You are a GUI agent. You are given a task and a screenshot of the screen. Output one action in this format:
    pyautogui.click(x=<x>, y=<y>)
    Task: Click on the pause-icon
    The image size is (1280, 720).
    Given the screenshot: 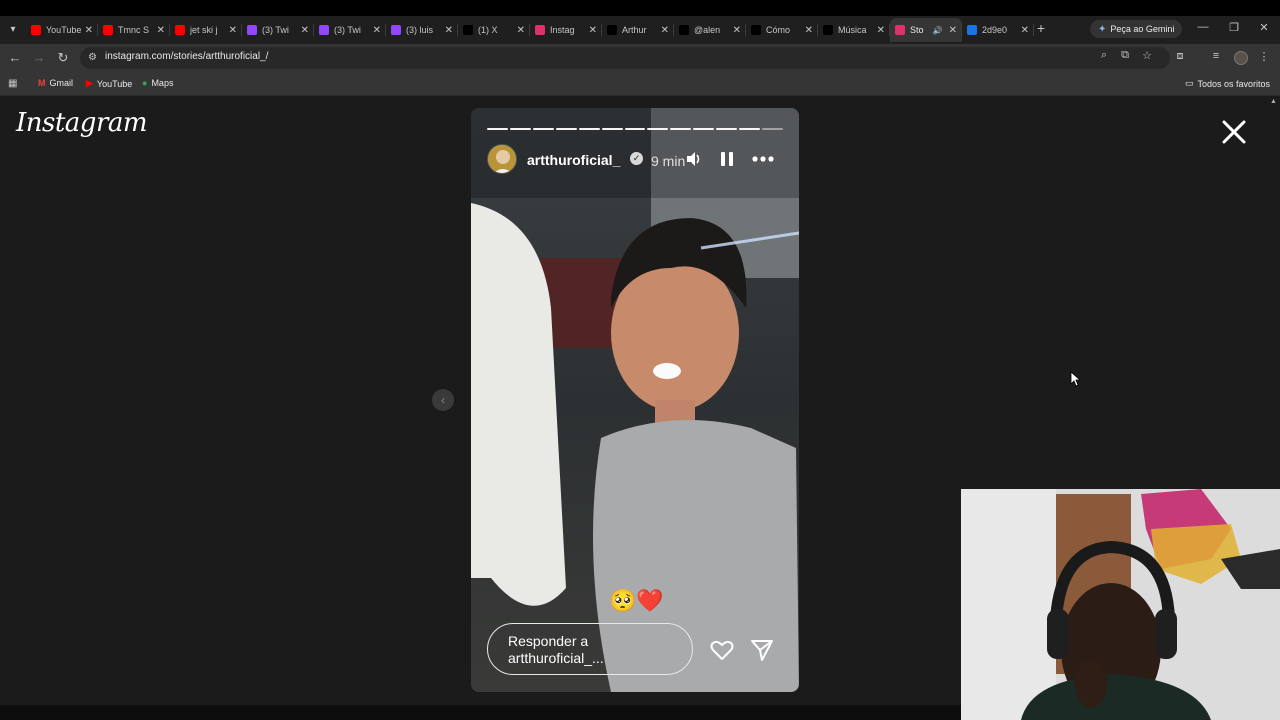 What is the action you would take?
    pyautogui.click(x=727, y=159)
    